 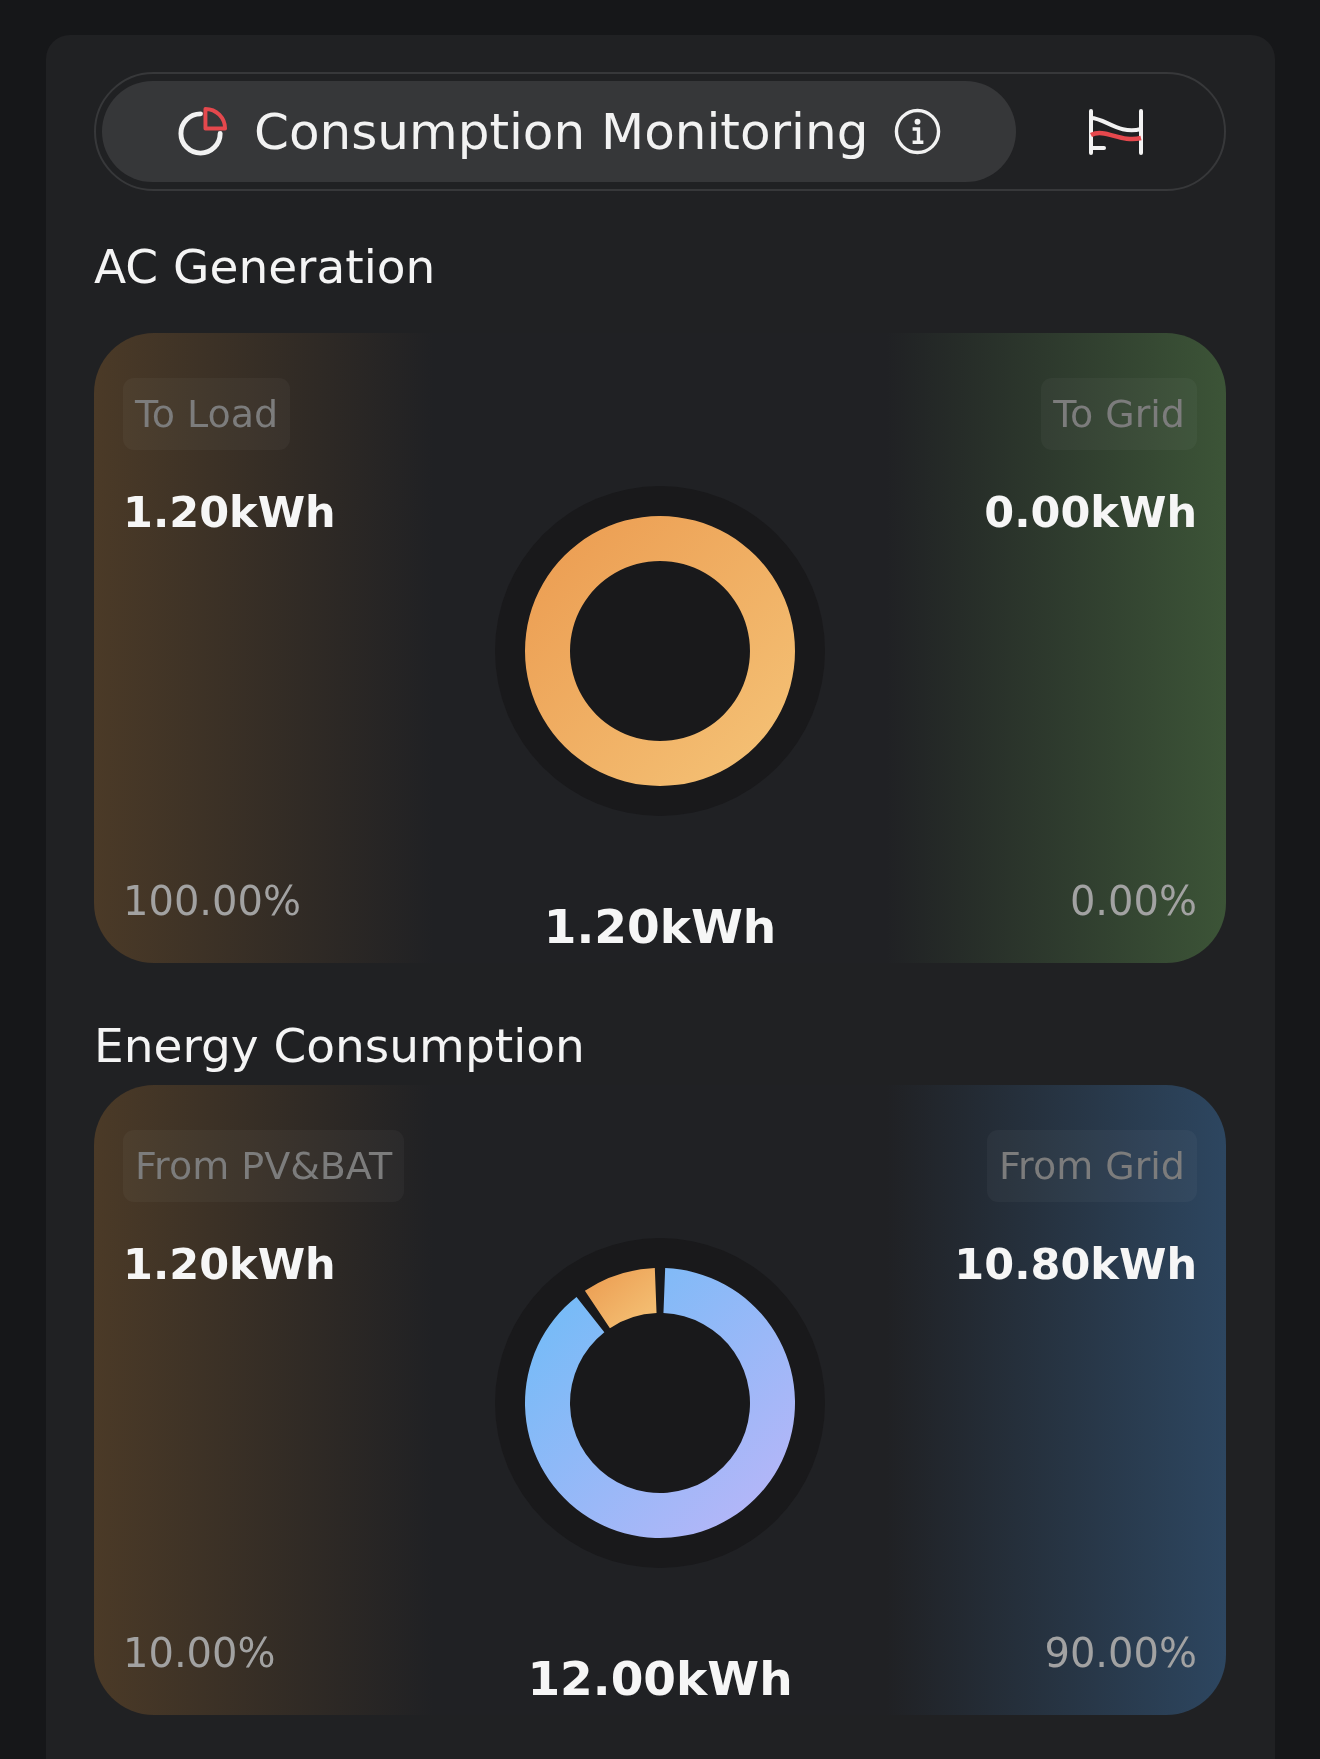 What do you see at coordinates (264, 1166) in the screenshot?
I see `flow-label: From PV&BAT` at bounding box center [264, 1166].